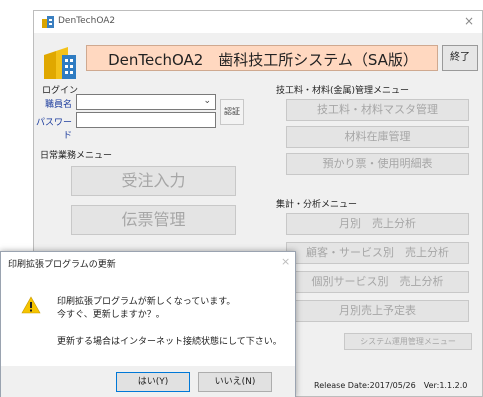 Image resolution: width=483 pixels, height=397 pixels. What do you see at coordinates (60, 63) in the screenshot?
I see `app-logo-icon` at bounding box center [60, 63].